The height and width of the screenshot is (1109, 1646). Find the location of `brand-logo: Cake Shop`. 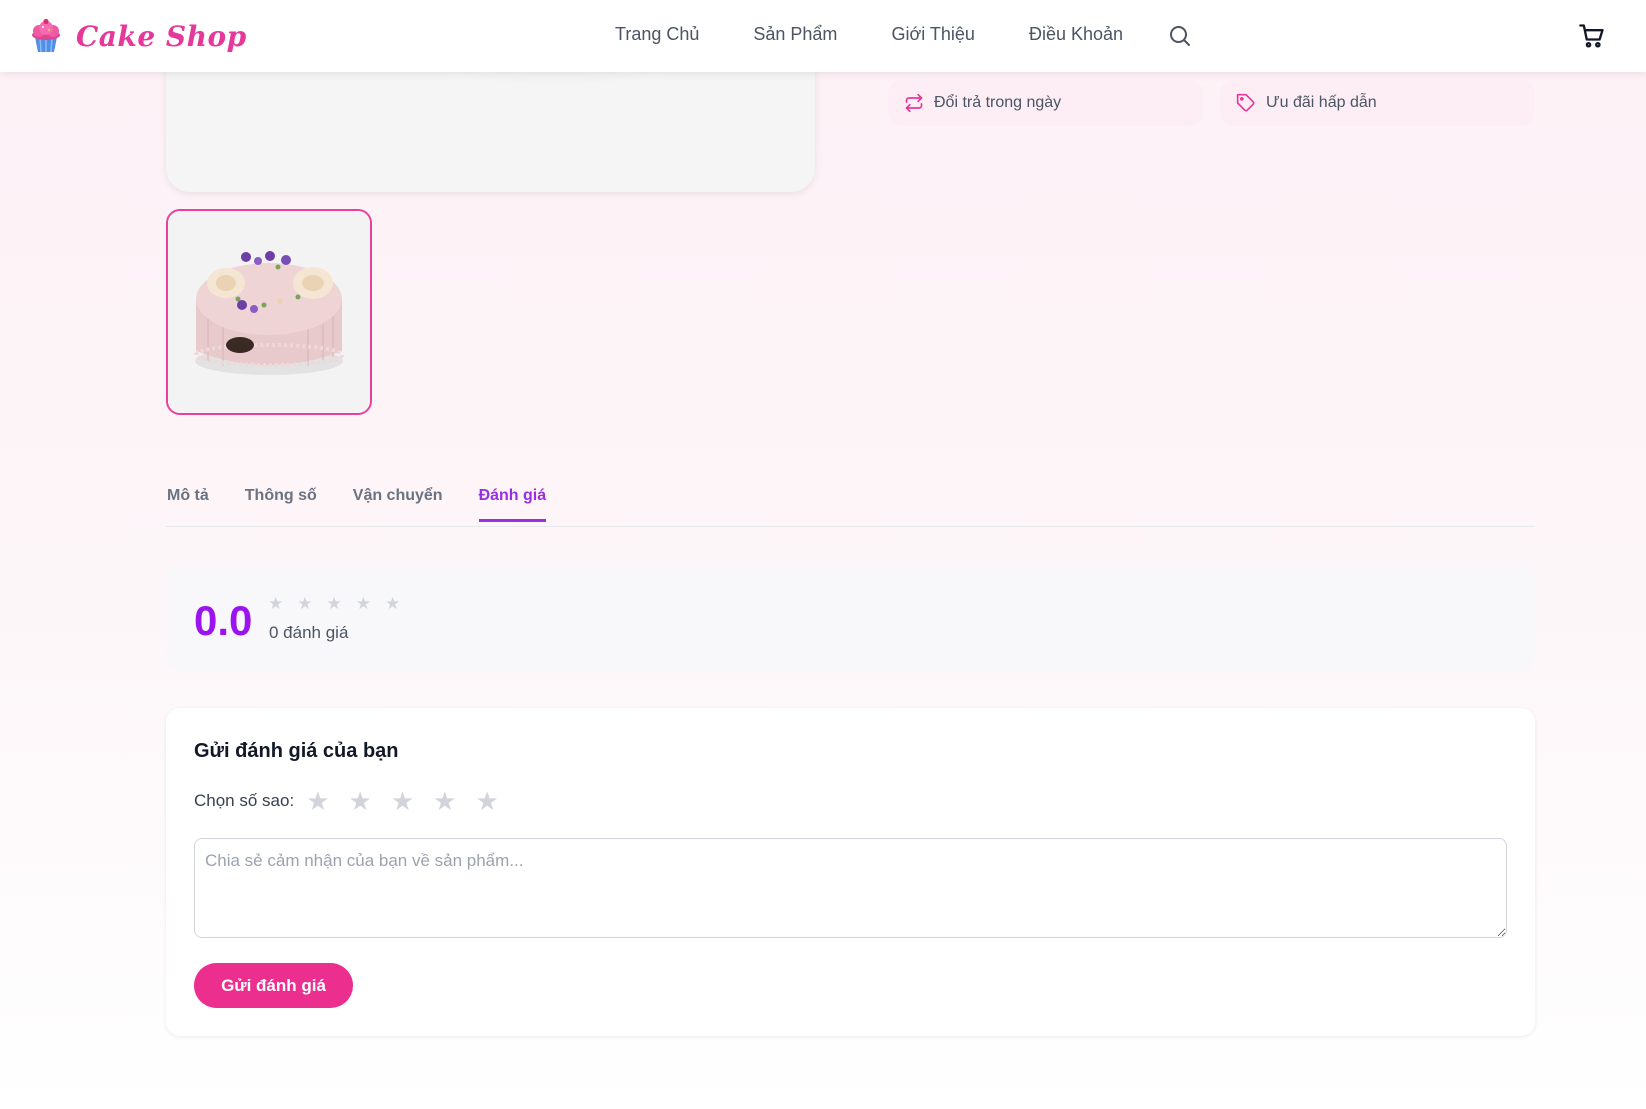

brand-logo: Cake Shop is located at coordinates (138, 36).